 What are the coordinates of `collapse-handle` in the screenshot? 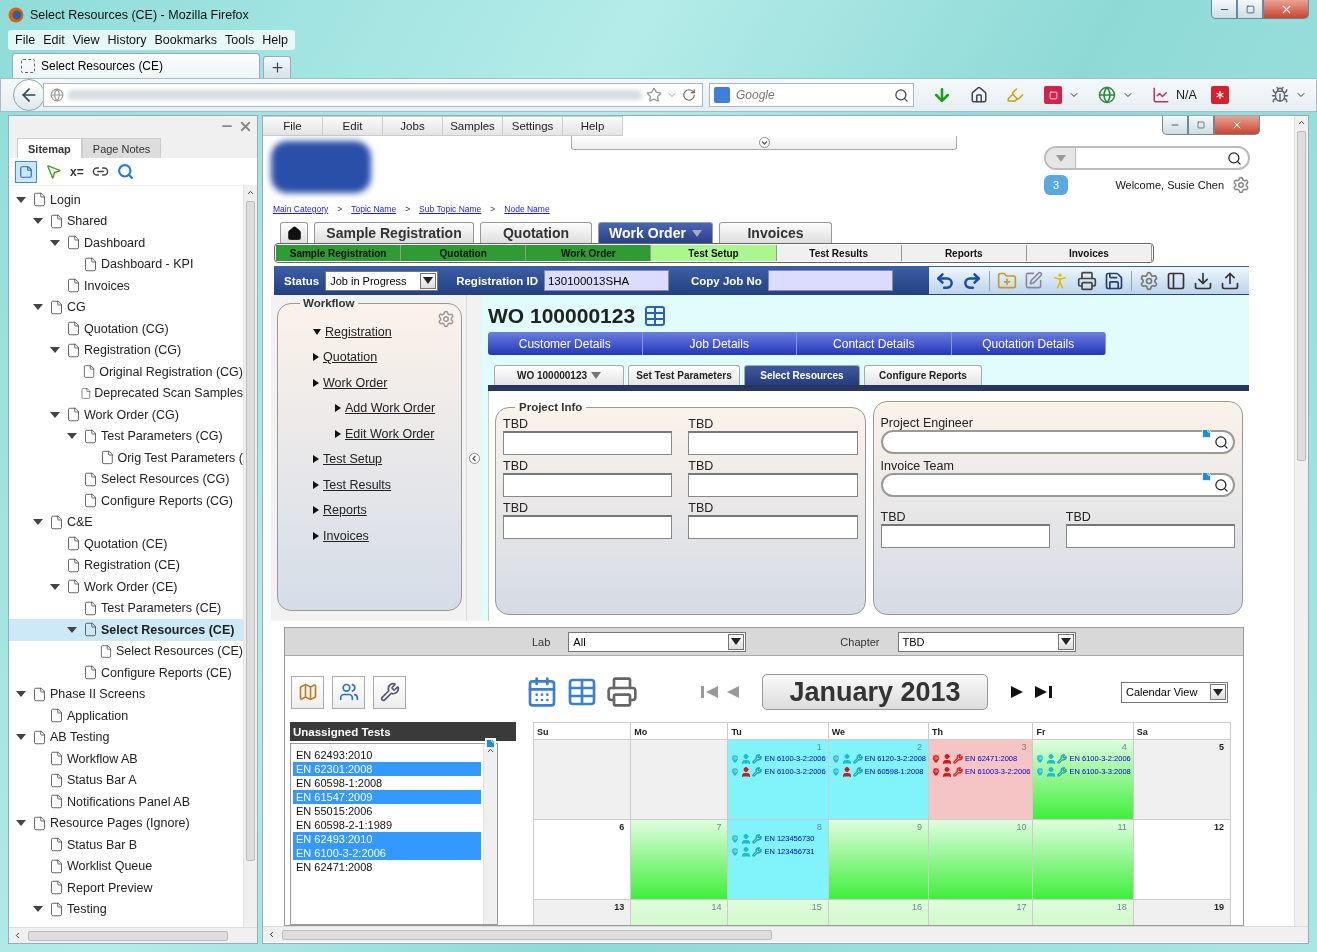 It's located at (764, 143).